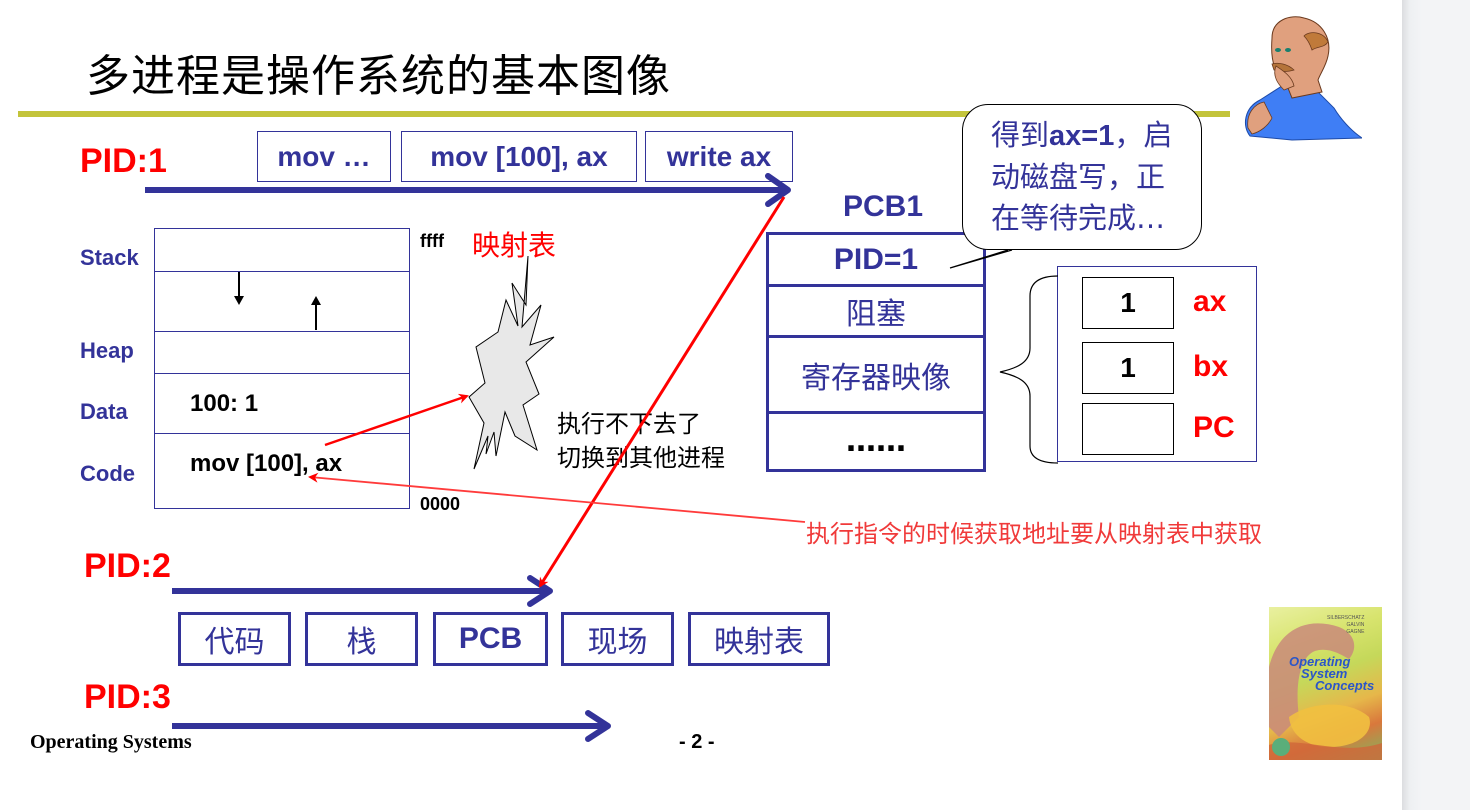 This screenshot has width=1470, height=810. What do you see at coordinates (883, 206) in the screenshot?
I see `pcb-title: PCB1` at bounding box center [883, 206].